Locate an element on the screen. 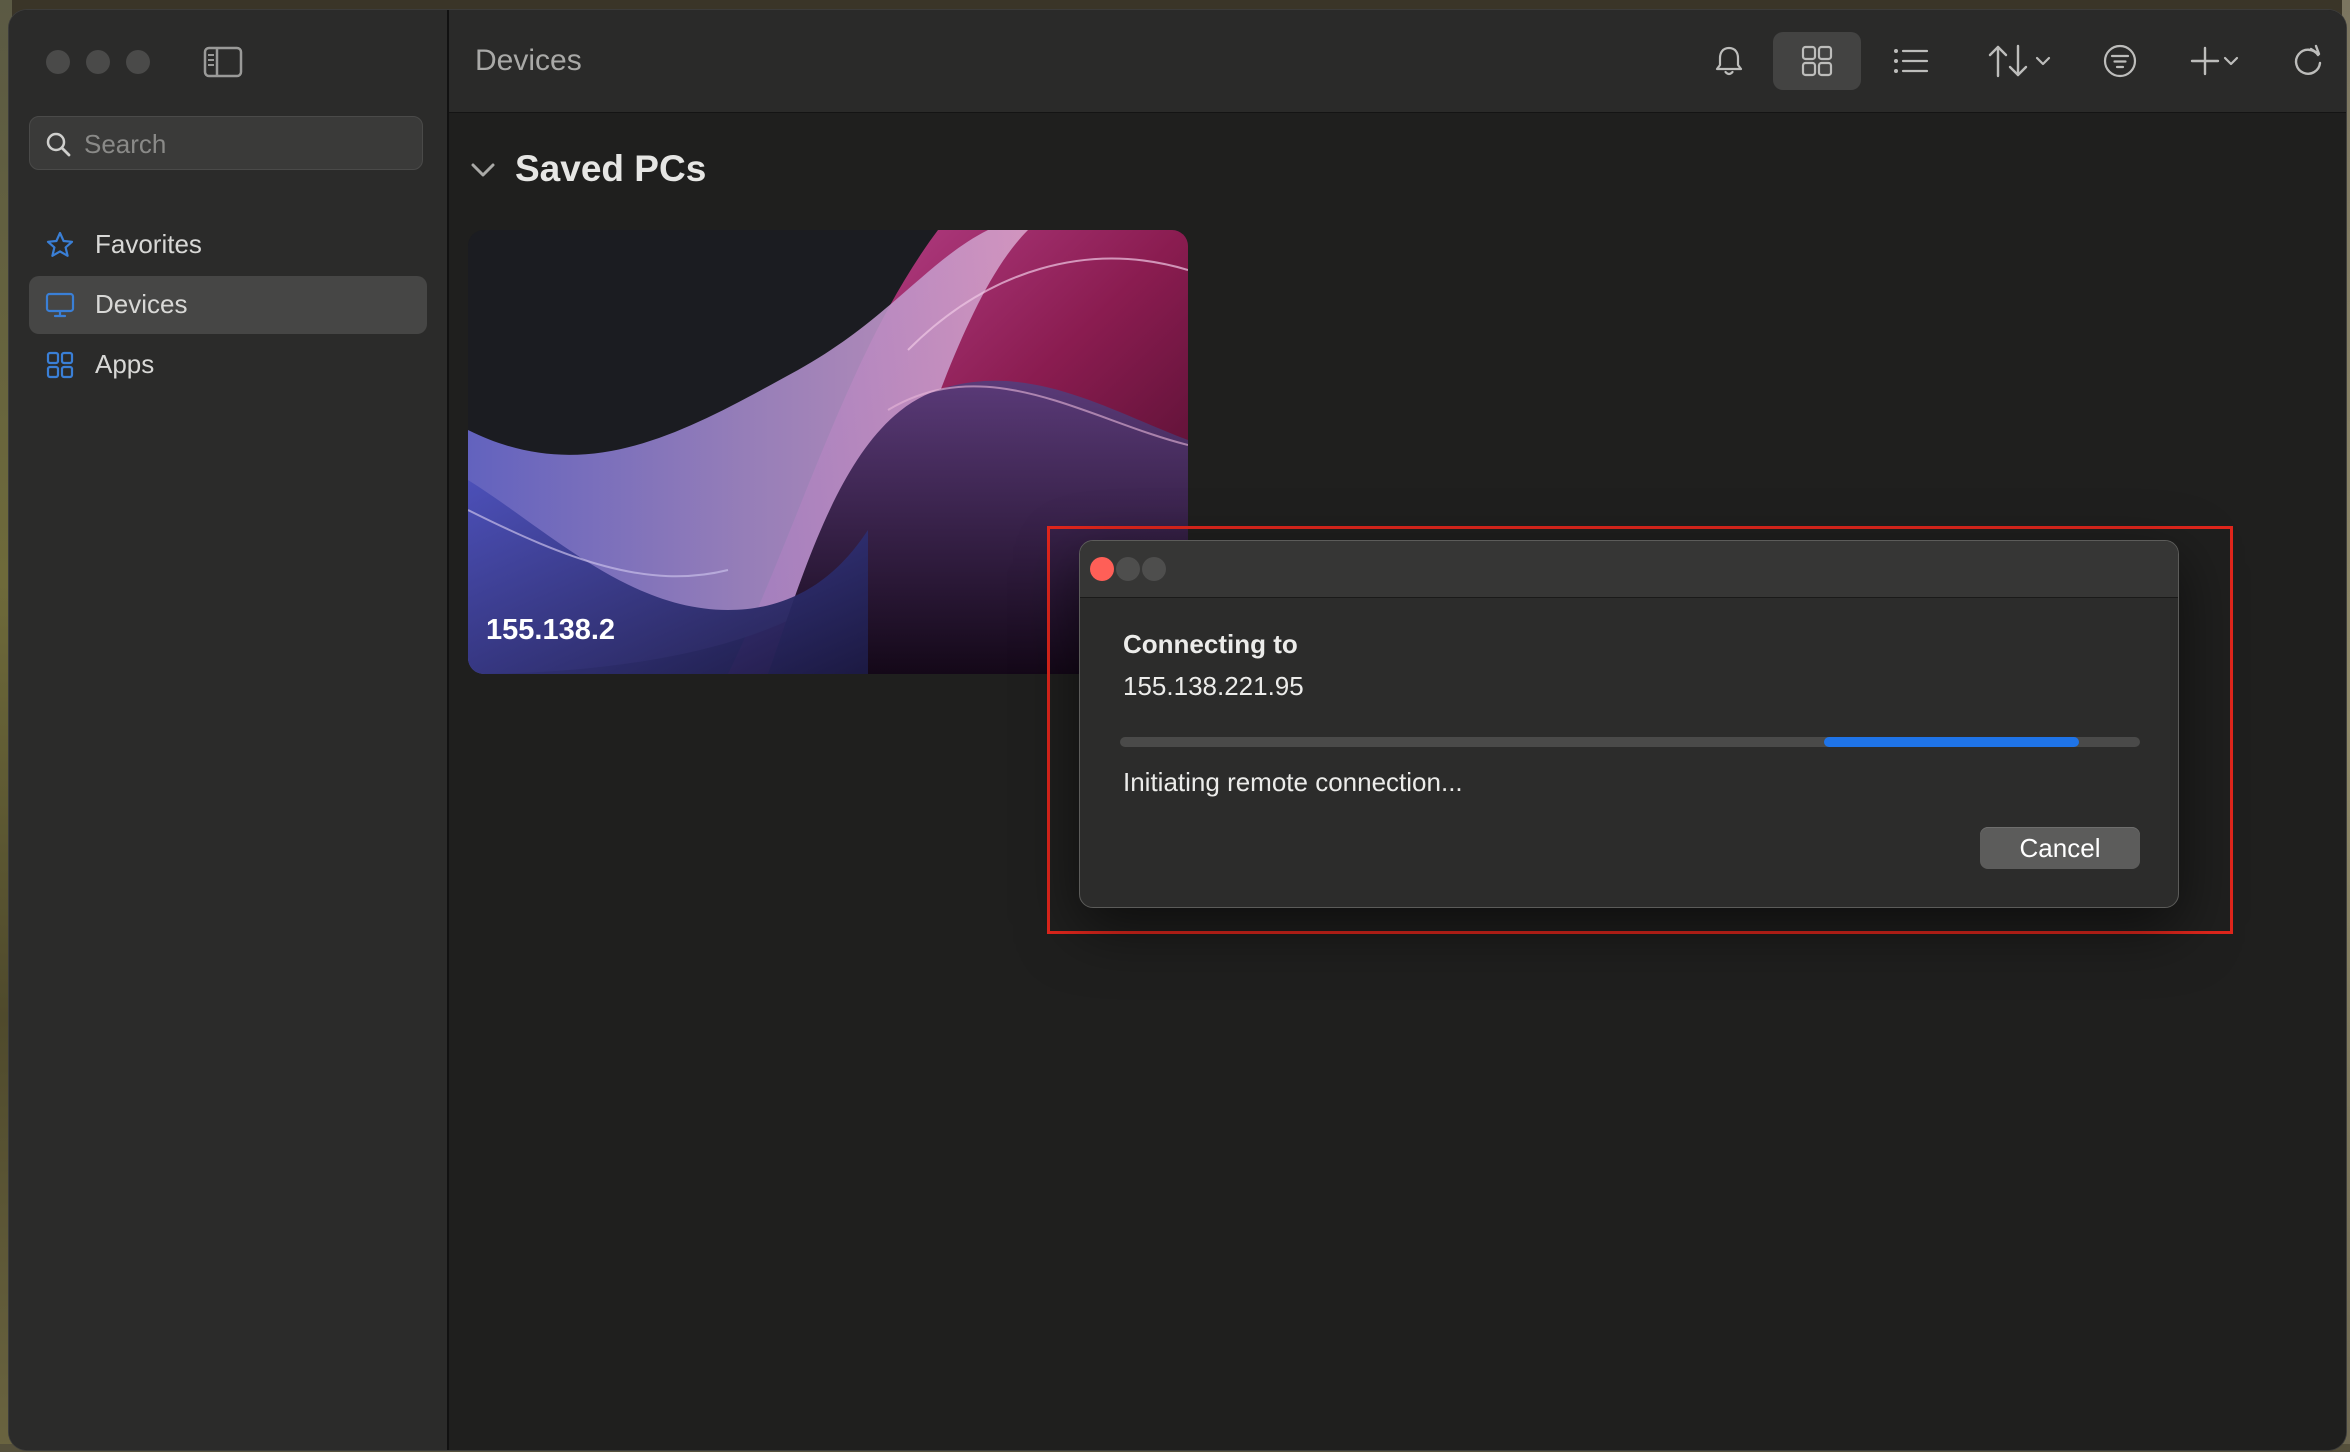 The image size is (2350, 1452). plus-icon is located at coordinates (2205, 61).